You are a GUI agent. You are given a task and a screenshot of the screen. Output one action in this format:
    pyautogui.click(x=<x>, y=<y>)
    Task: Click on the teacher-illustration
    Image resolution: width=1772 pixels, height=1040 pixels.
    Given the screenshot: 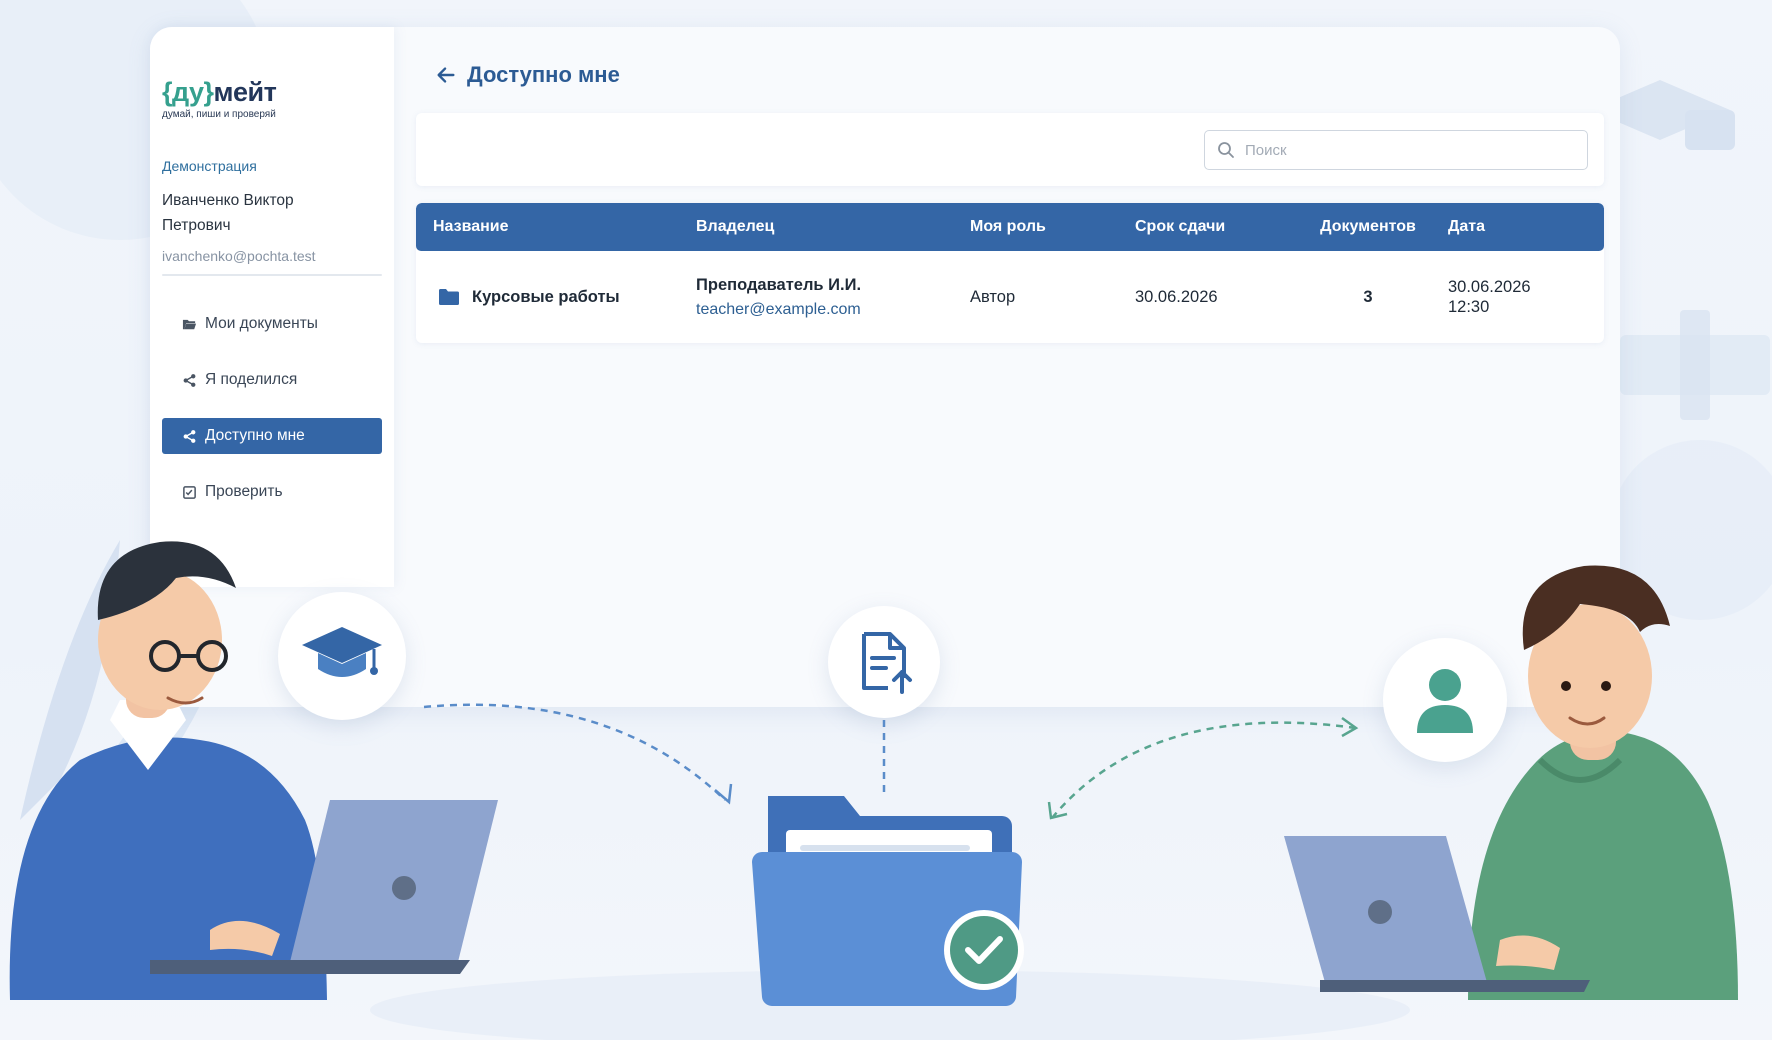 What is the action you would take?
    pyautogui.click(x=253, y=770)
    